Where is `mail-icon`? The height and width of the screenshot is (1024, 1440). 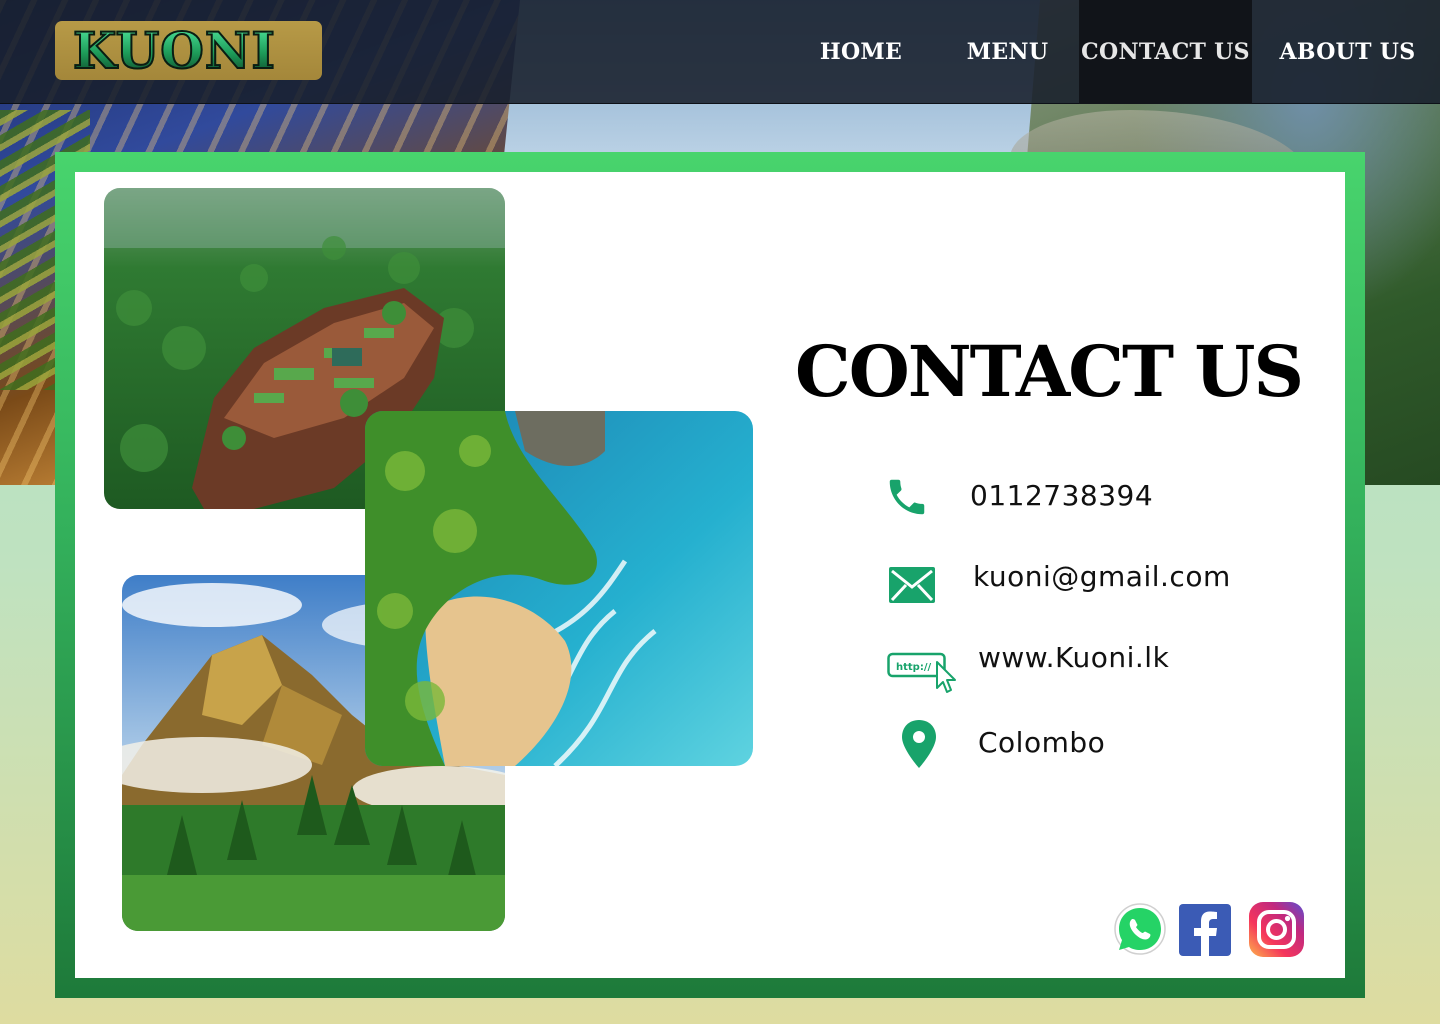 mail-icon is located at coordinates (912, 585).